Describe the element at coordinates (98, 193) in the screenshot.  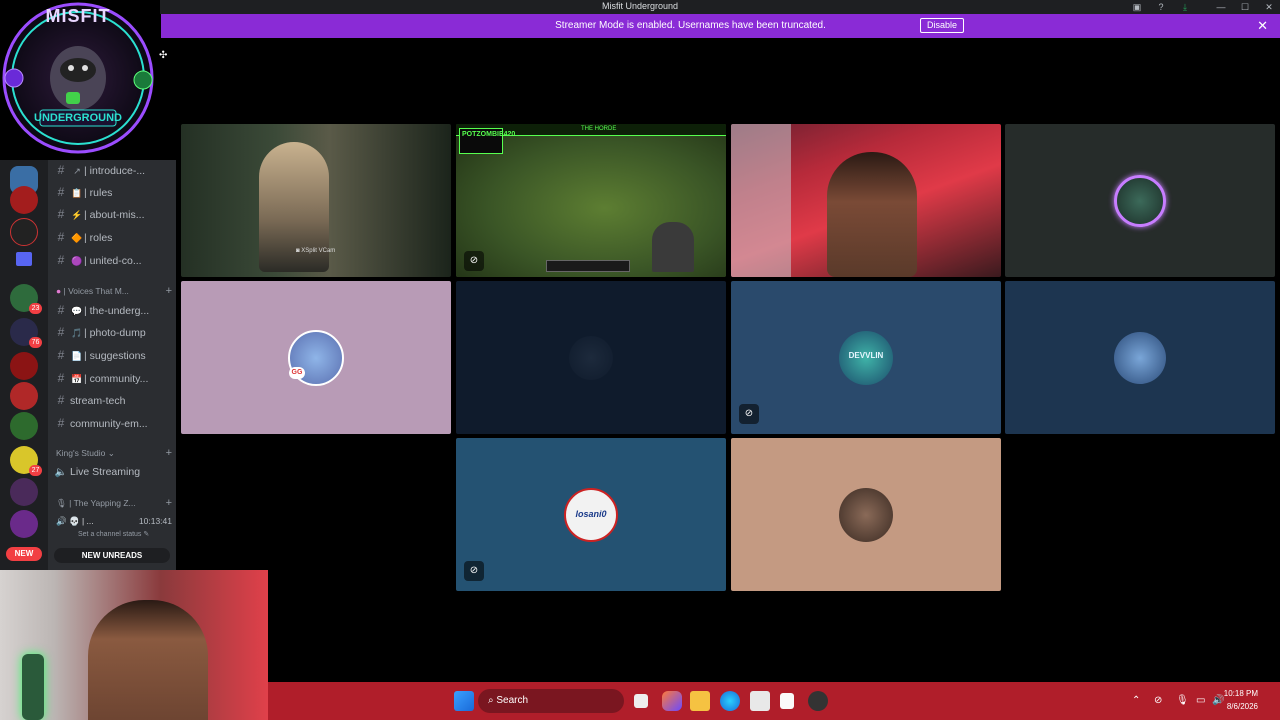
I see `channel-label: | rules` at that location.